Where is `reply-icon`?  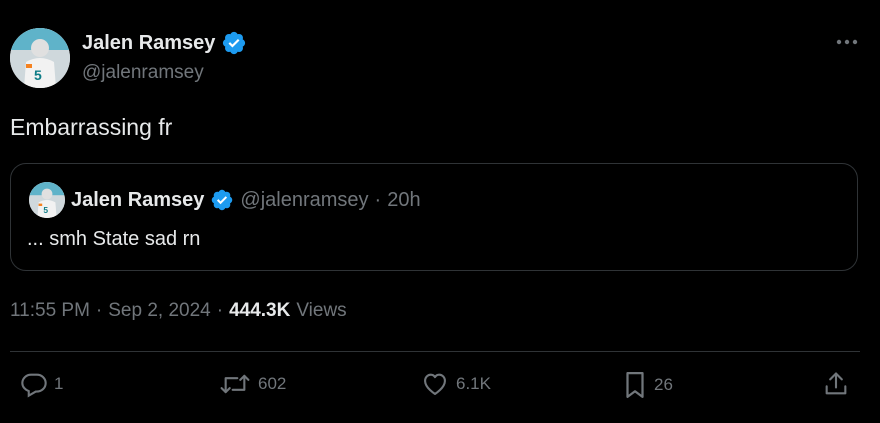
reply-icon is located at coordinates (34, 385).